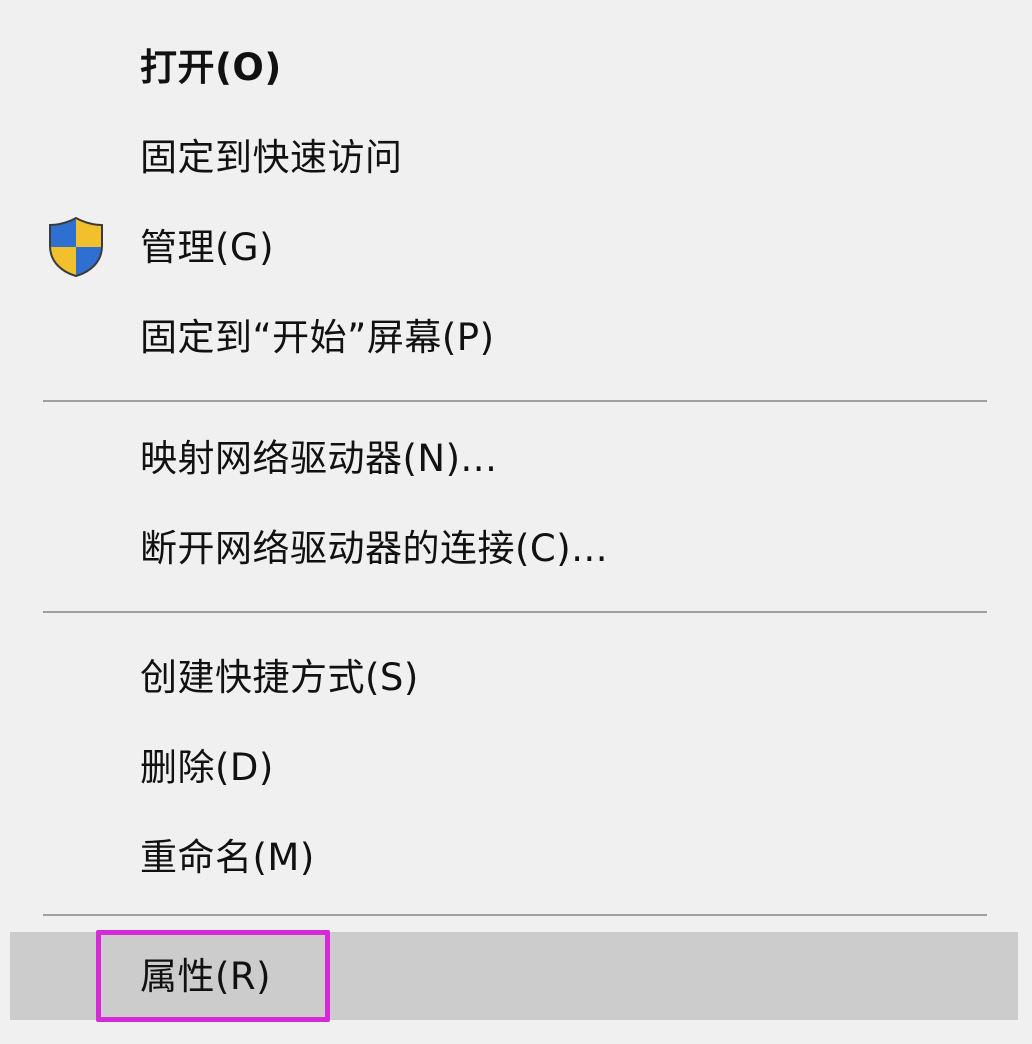 This screenshot has height=1044, width=1032. What do you see at coordinates (207, 767) in the screenshot?
I see `menu-item-delete-label: 删除(D)` at bounding box center [207, 767].